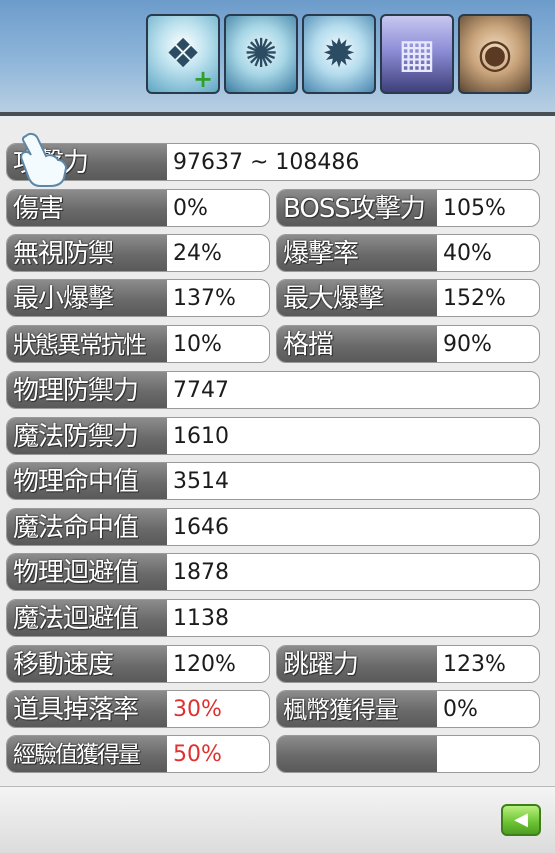 This screenshot has width=555, height=853. Describe the element at coordinates (197, 344) in the screenshot. I see `stat-value: 10%` at that location.